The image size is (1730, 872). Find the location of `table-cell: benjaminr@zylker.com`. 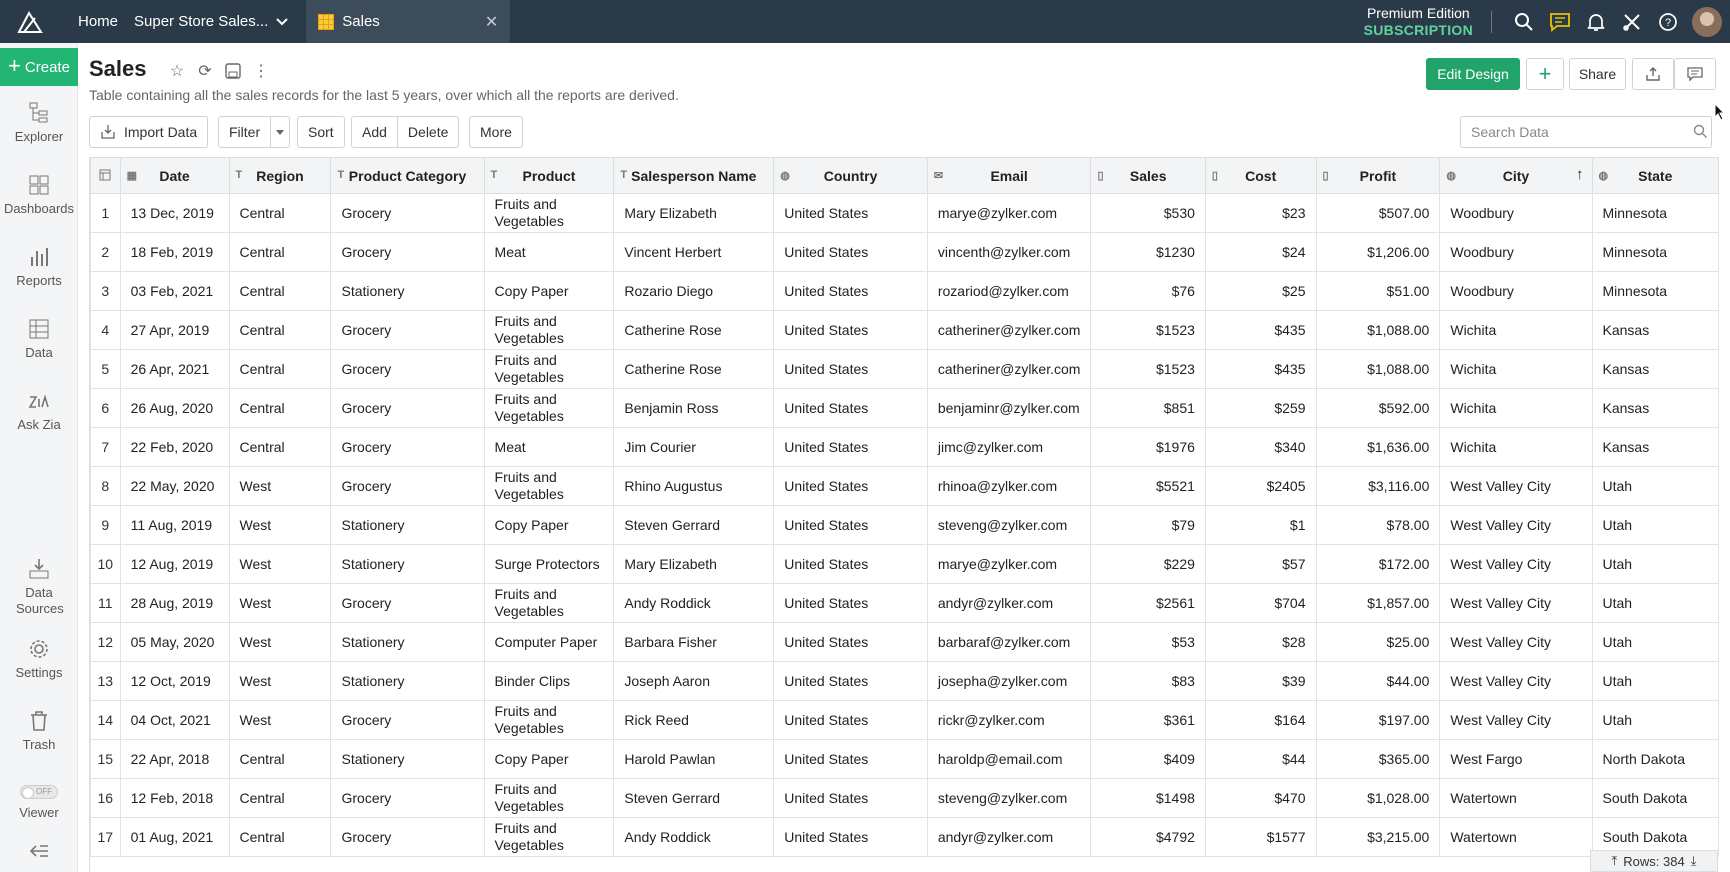

table-cell: benjaminr@zylker.com is located at coordinates (1009, 408).